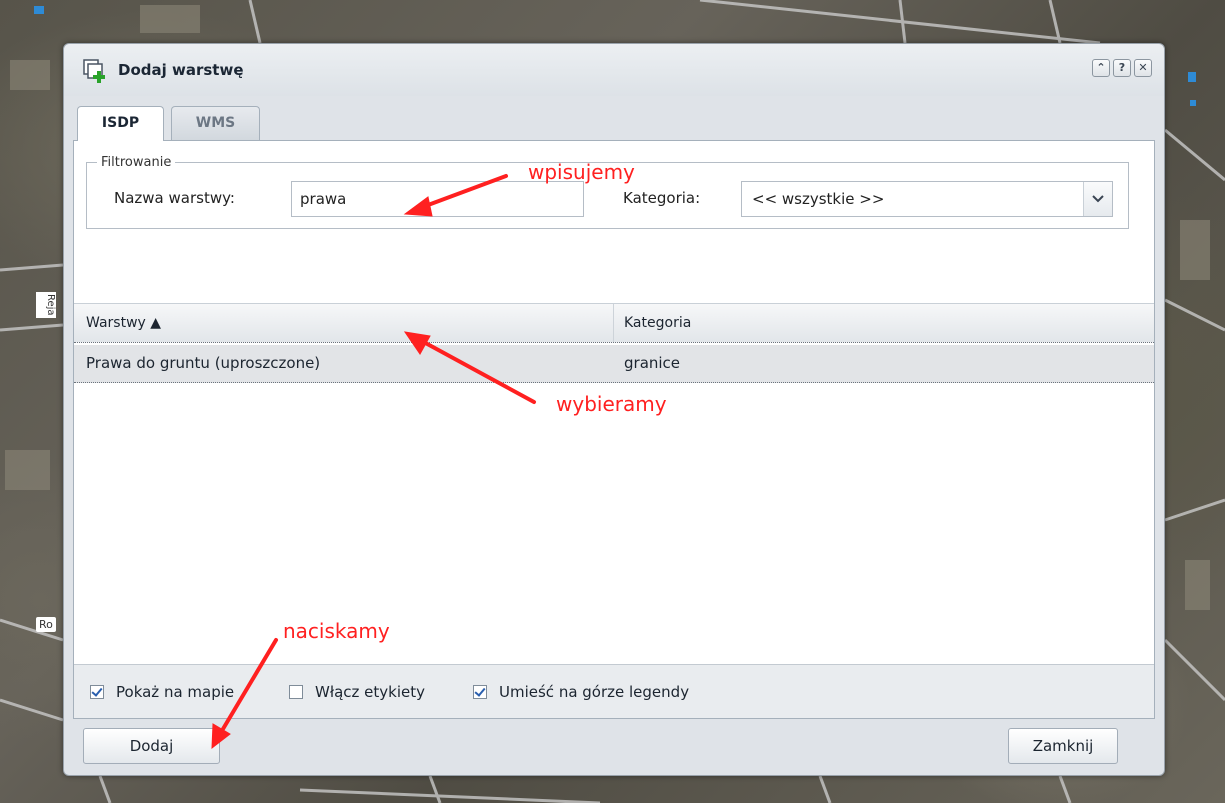 This screenshot has height=803, width=1225. I want to click on close-icon: ✕, so click(1143, 68).